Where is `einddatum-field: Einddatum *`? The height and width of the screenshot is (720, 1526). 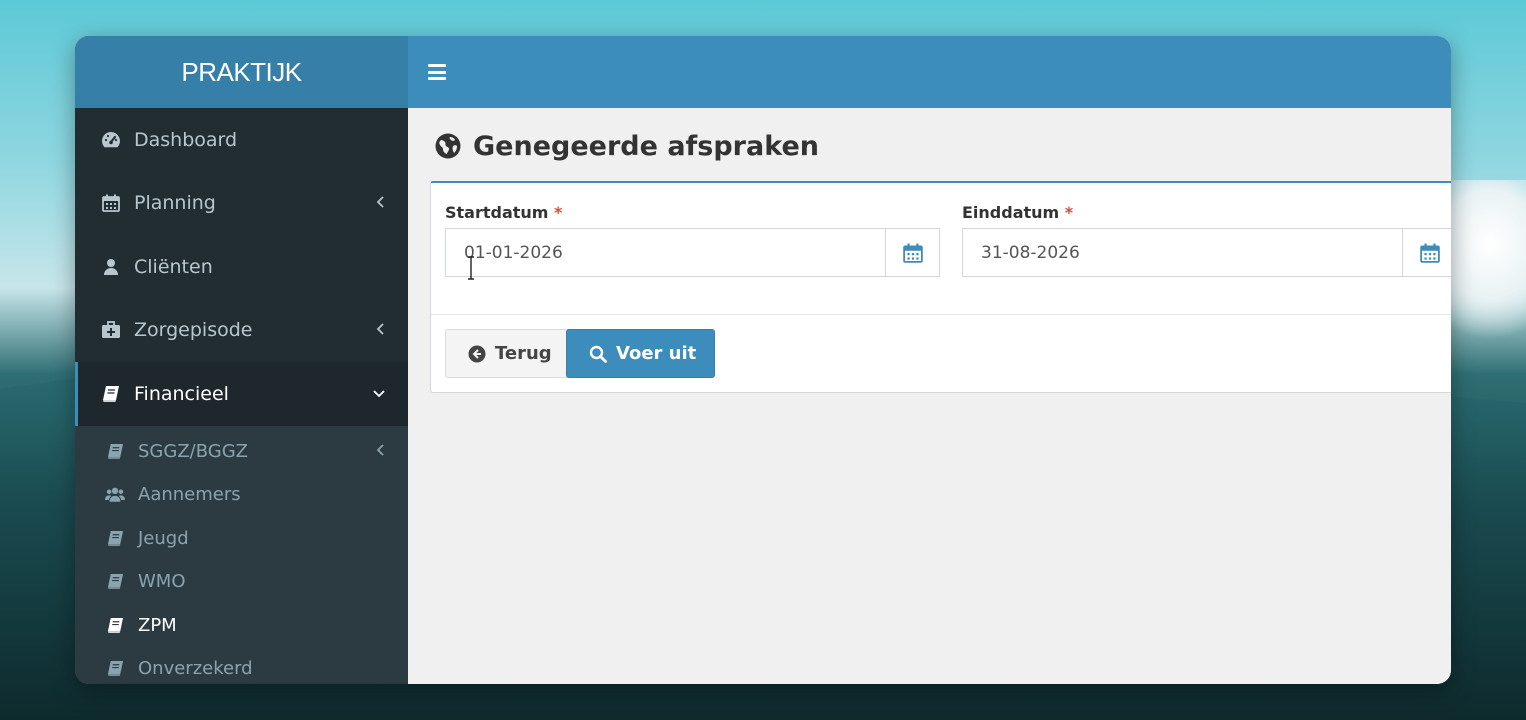 einddatum-field: Einddatum * is located at coordinates (1206, 240).